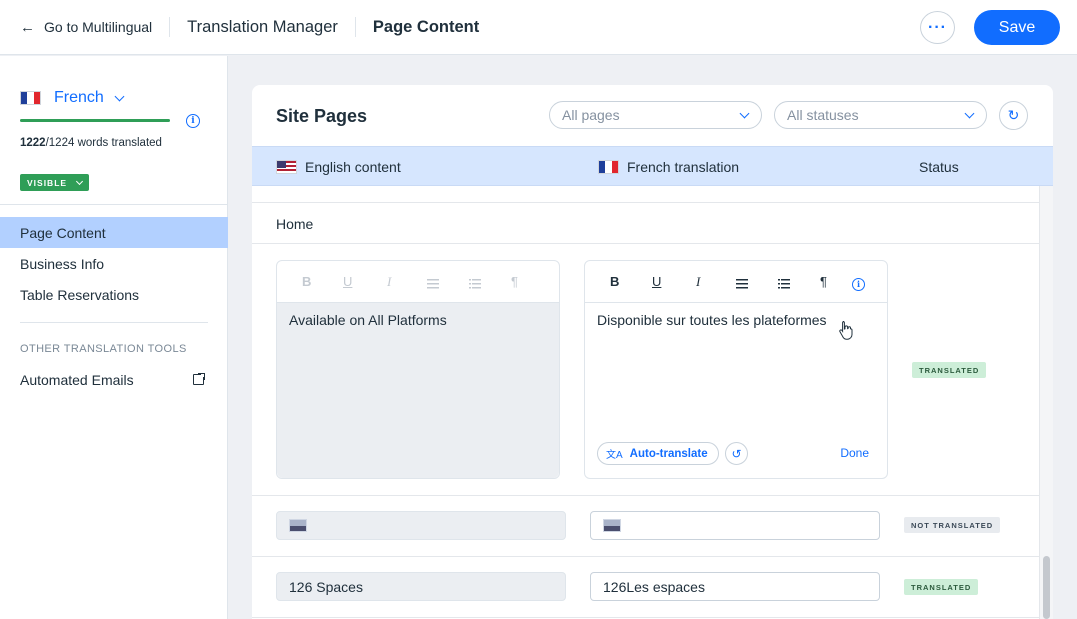 Image resolution: width=1077 pixels, height=619 pixels. What do you see at coordinates (63, 232) in the screenshot?
I see `sidebar-item-label: Page Content` at bounding box center [63, 232].